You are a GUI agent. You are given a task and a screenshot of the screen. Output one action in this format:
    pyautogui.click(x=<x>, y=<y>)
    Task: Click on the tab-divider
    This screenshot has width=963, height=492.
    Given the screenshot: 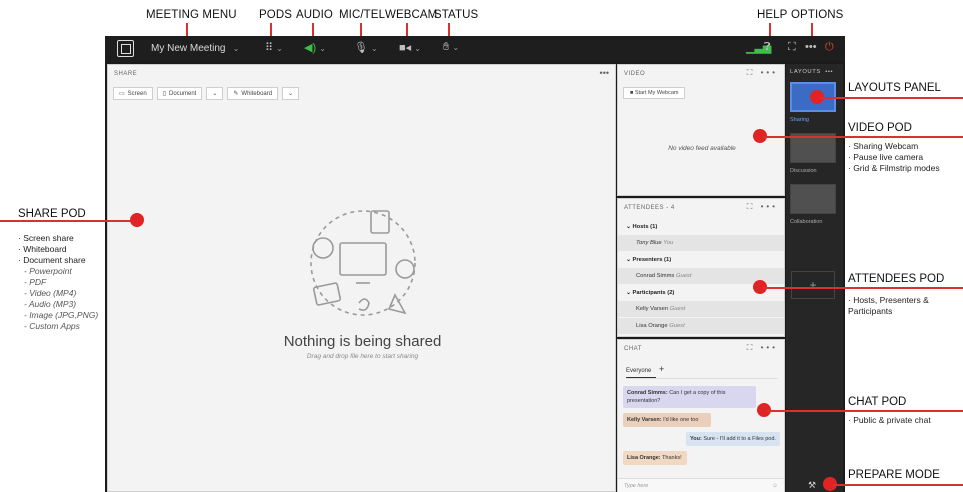 What is the action you would take?
    pyautogui.click(x=702, y=378)
    